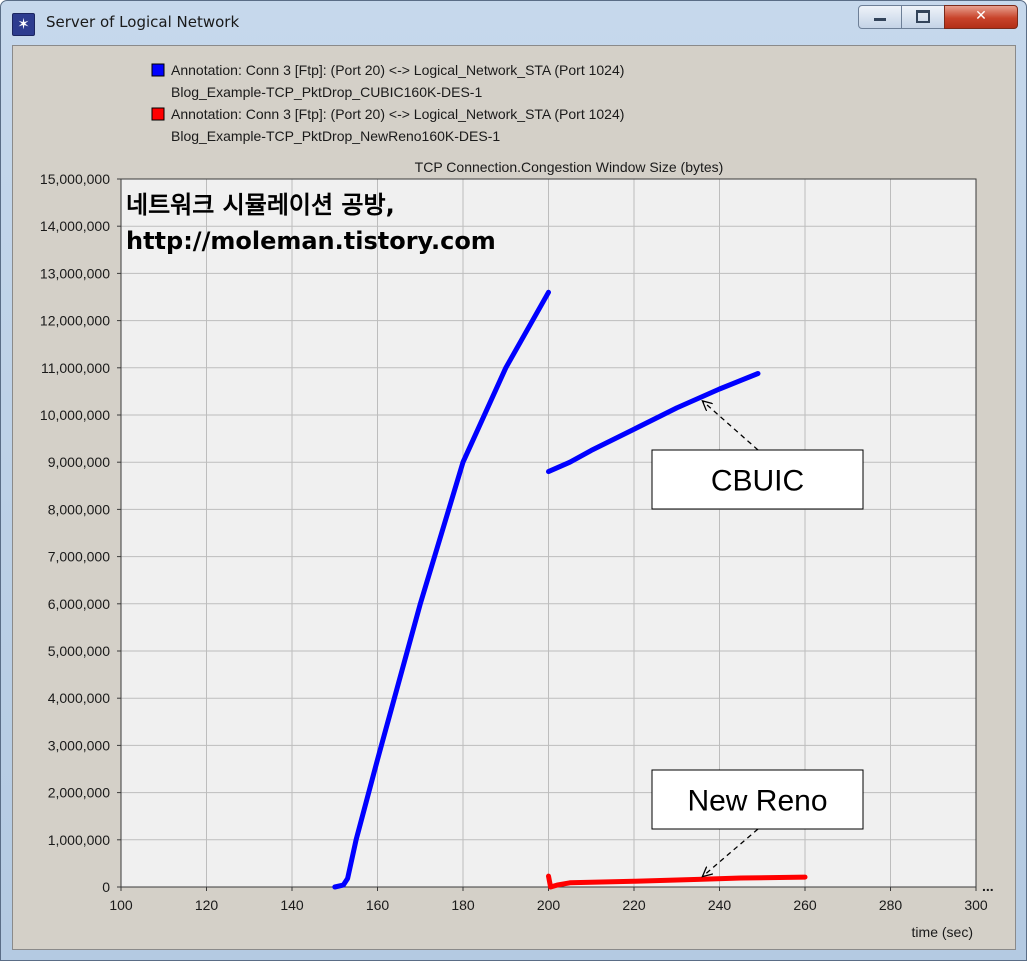 The width and height of the screenshot is (1027, 961). I want to click on minimize-button, so click(880, 17).